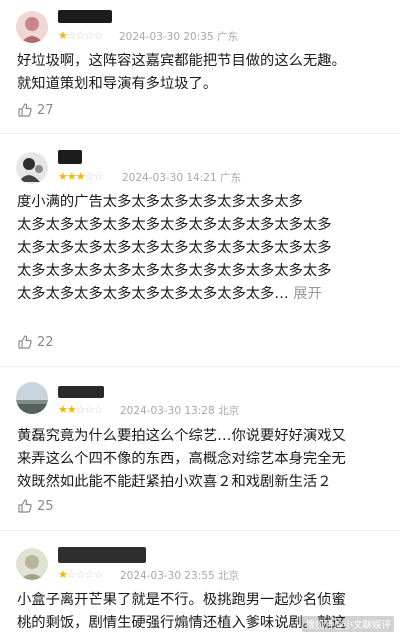 The width and height of the screenshot is (400, 640). Describe the element at coordinates (348, 624) in the screenshot. I see `watermark: 搜狐号@小文聊娱评` at that location.